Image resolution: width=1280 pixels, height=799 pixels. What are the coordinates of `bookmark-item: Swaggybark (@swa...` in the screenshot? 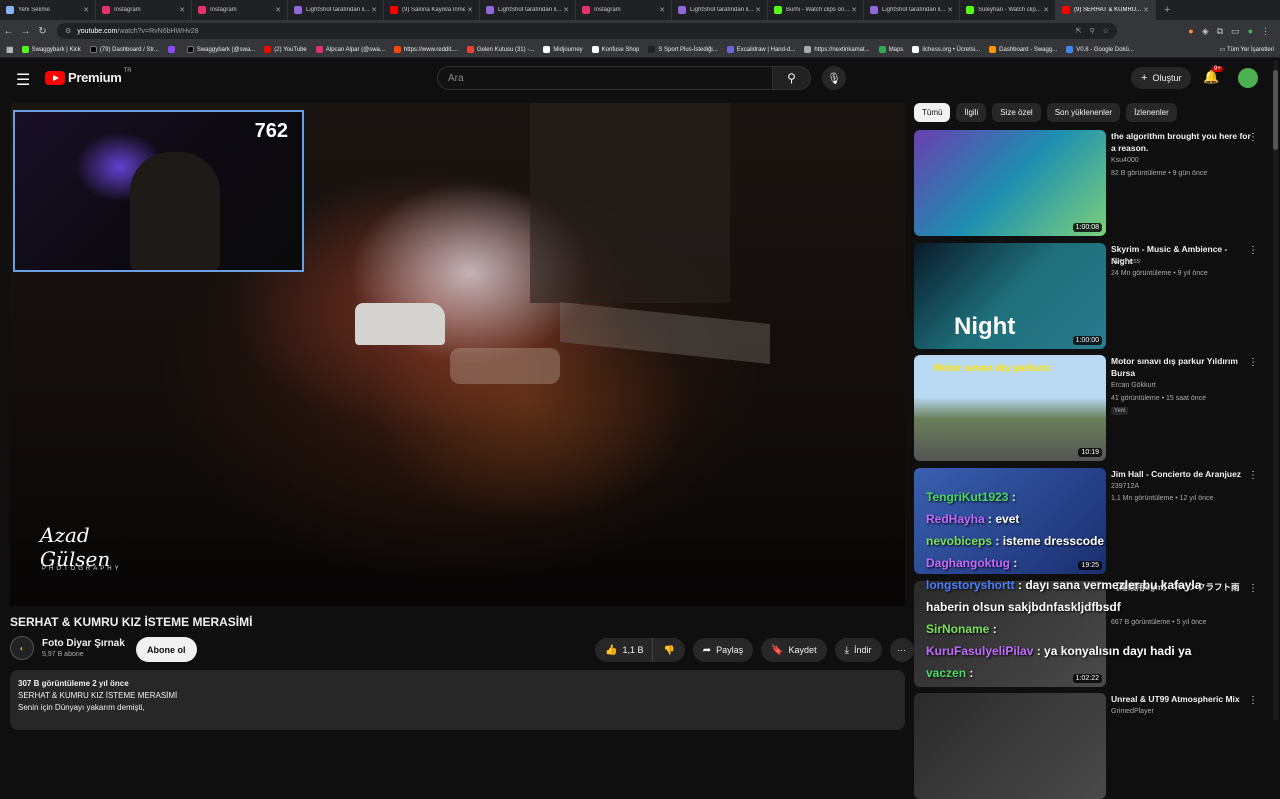 It's located at (220, 49).